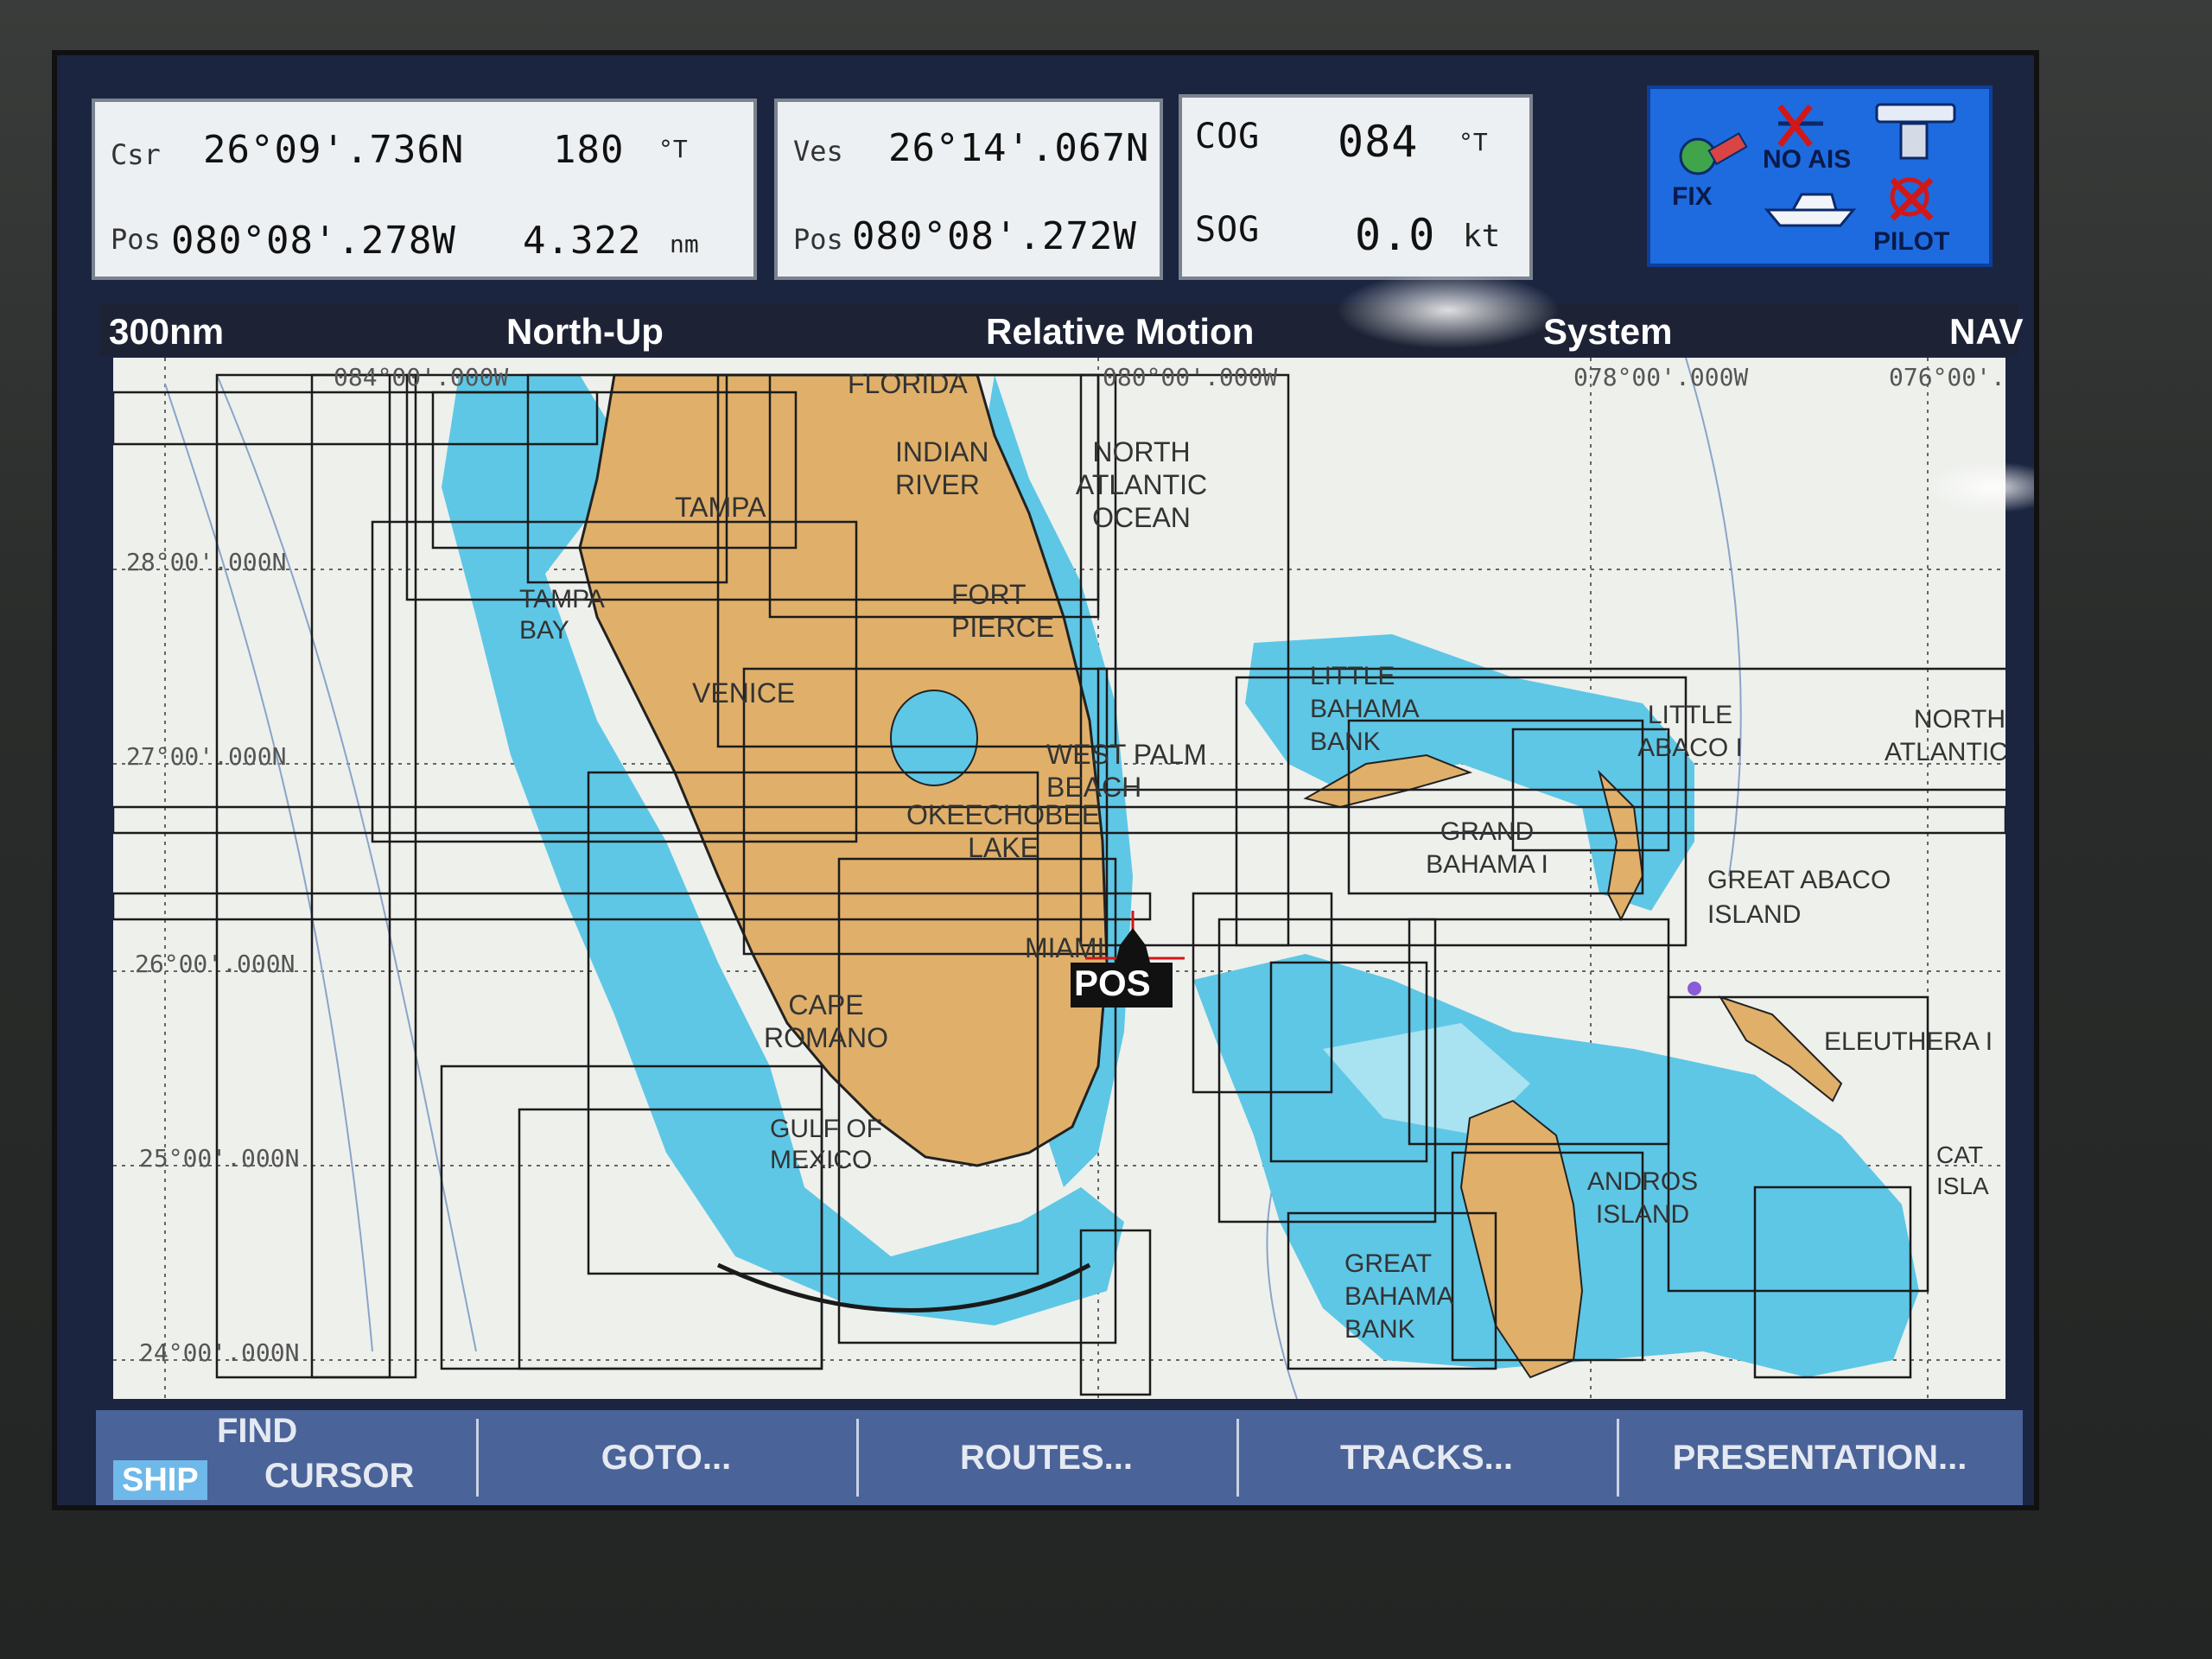 The image size is (2212, 1659). What do you see at coordinates (339, 1476) in the screenshot?
I see `cursor-option: CURSOR` at bounding box center [339, 1476].